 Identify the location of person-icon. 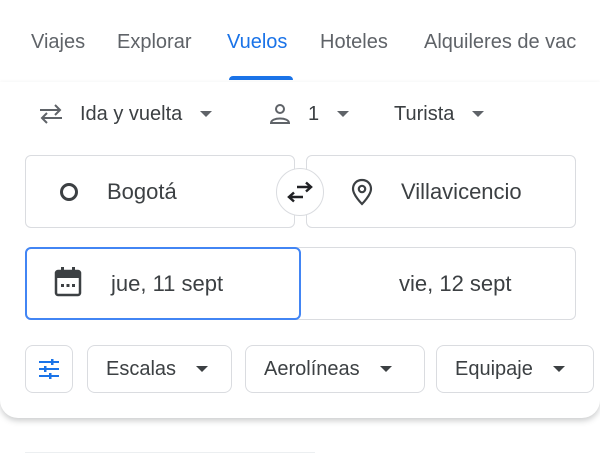
(280, 114).